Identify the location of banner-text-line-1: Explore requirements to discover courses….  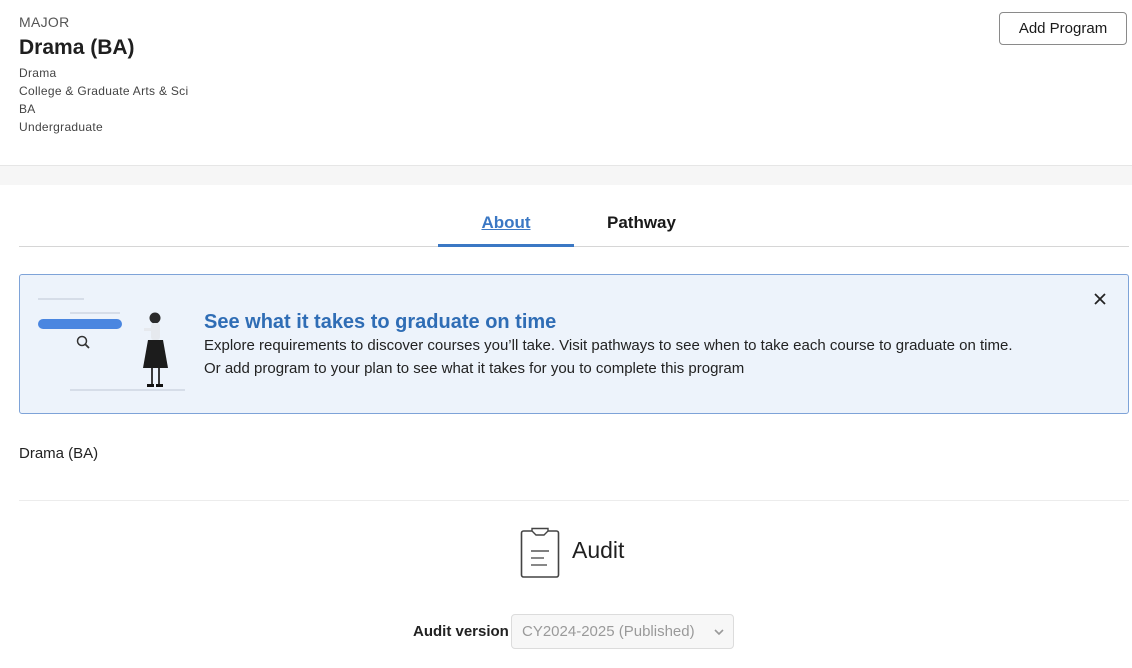
(608, 345).